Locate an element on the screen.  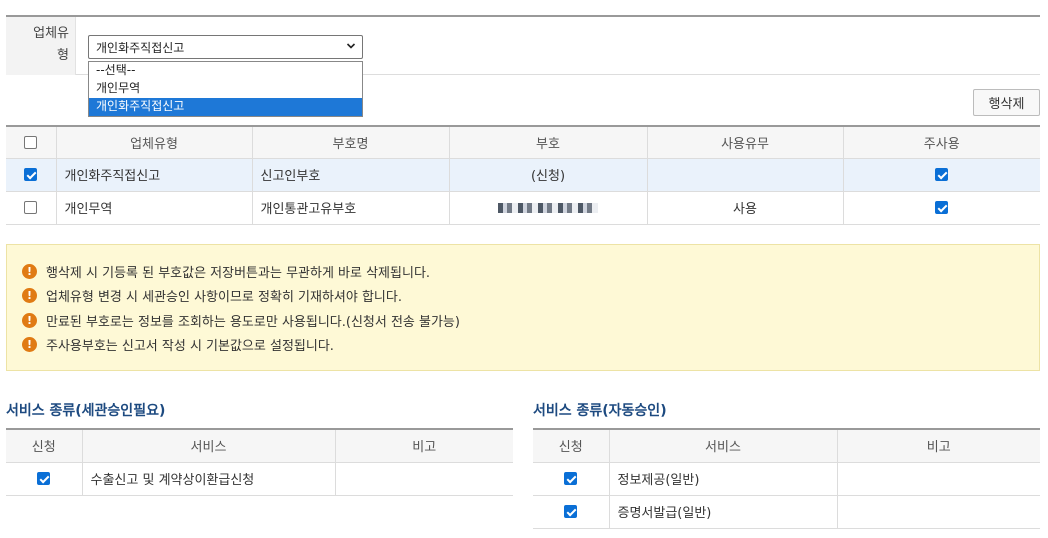
dropdown-option: 개인무역 is located at coordinates (225, 89).